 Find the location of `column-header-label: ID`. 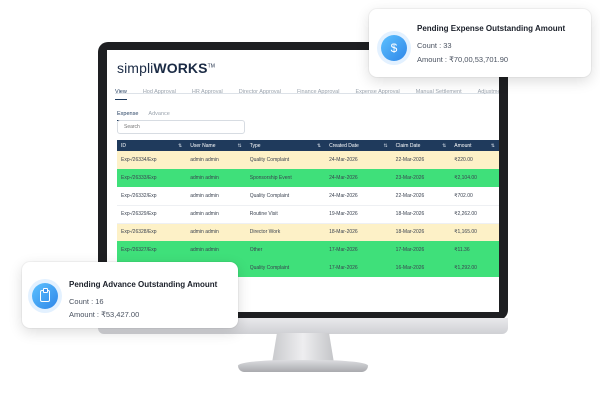

column-header-label: ID is located at coordinates (123, 145).